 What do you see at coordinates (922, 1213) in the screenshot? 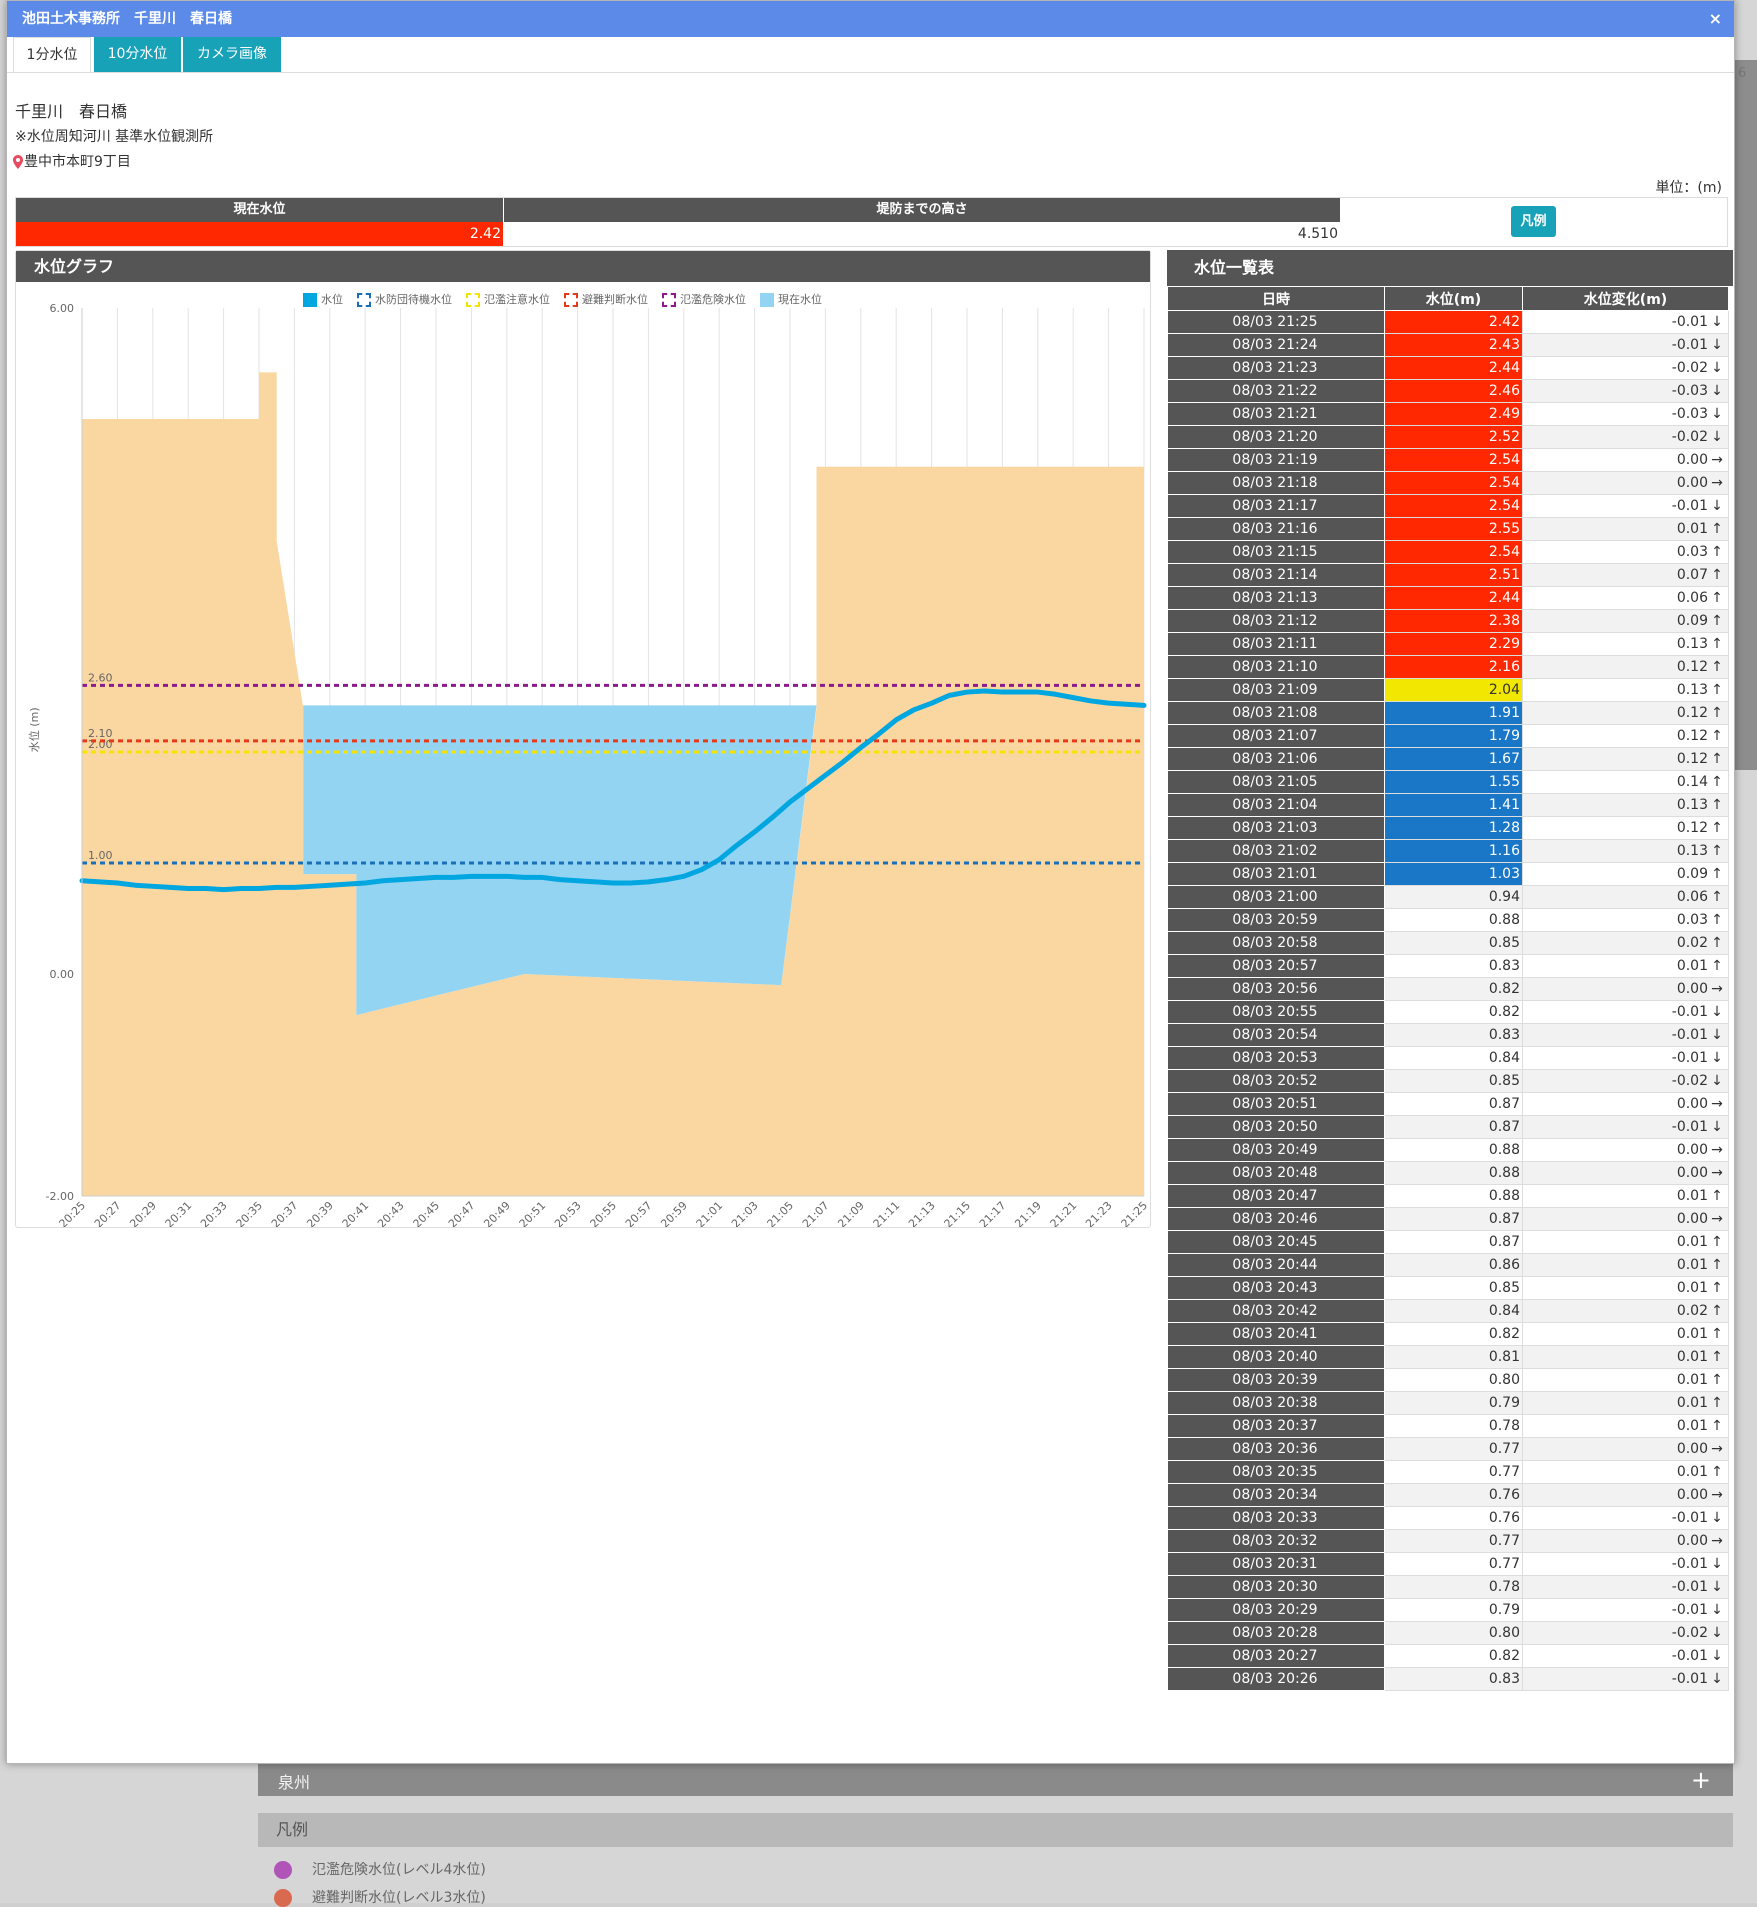
I see `x-tick-label: 21:13` at bounding box center [922, 1213].